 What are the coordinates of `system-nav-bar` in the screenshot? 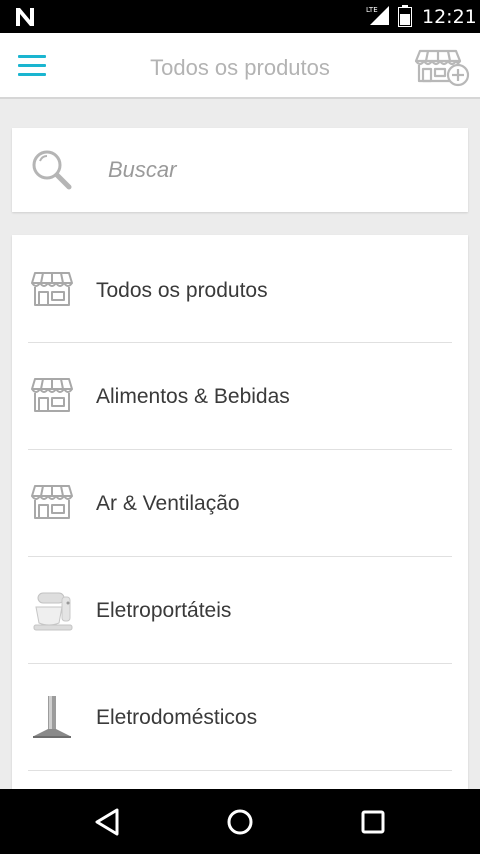 It's located at (240, 821).